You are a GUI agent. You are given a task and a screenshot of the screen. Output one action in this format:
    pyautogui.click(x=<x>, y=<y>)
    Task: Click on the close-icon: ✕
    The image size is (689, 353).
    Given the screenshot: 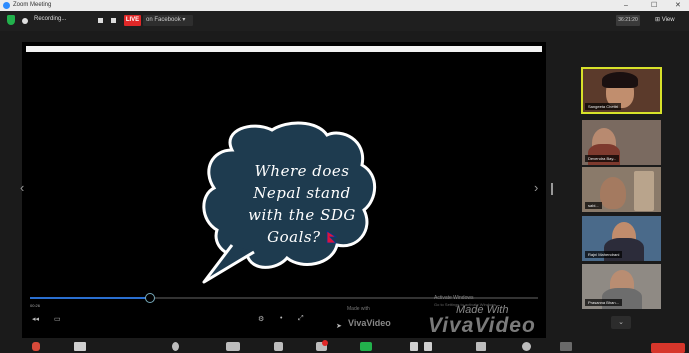 What is the action you would take?
    pyautogui.click(x=678, y=5)
    